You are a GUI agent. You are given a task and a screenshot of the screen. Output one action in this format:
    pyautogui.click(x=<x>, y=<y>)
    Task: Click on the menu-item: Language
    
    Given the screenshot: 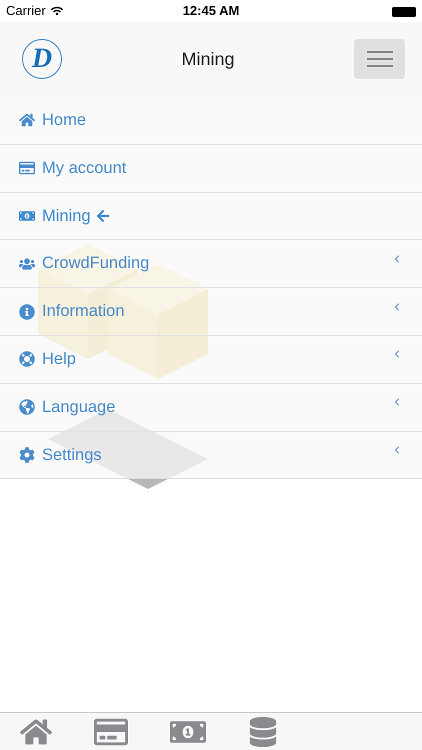 What is the action you would take?
    pyautogui.click(x=211, y=406)
    